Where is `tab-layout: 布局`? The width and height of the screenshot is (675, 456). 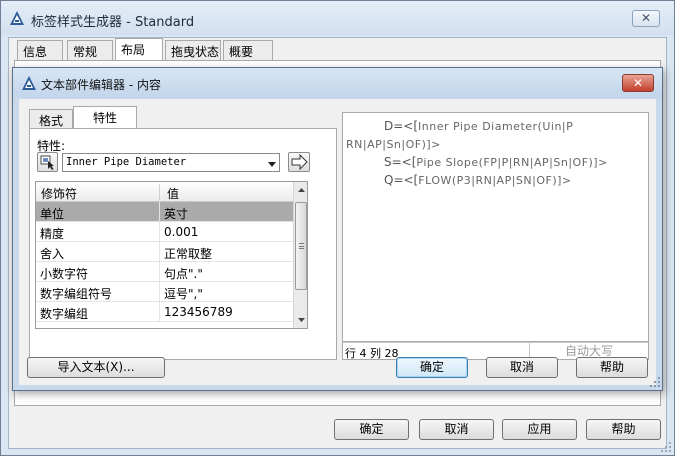 tab-layout: 布局 is located at coordinates (139, 50).